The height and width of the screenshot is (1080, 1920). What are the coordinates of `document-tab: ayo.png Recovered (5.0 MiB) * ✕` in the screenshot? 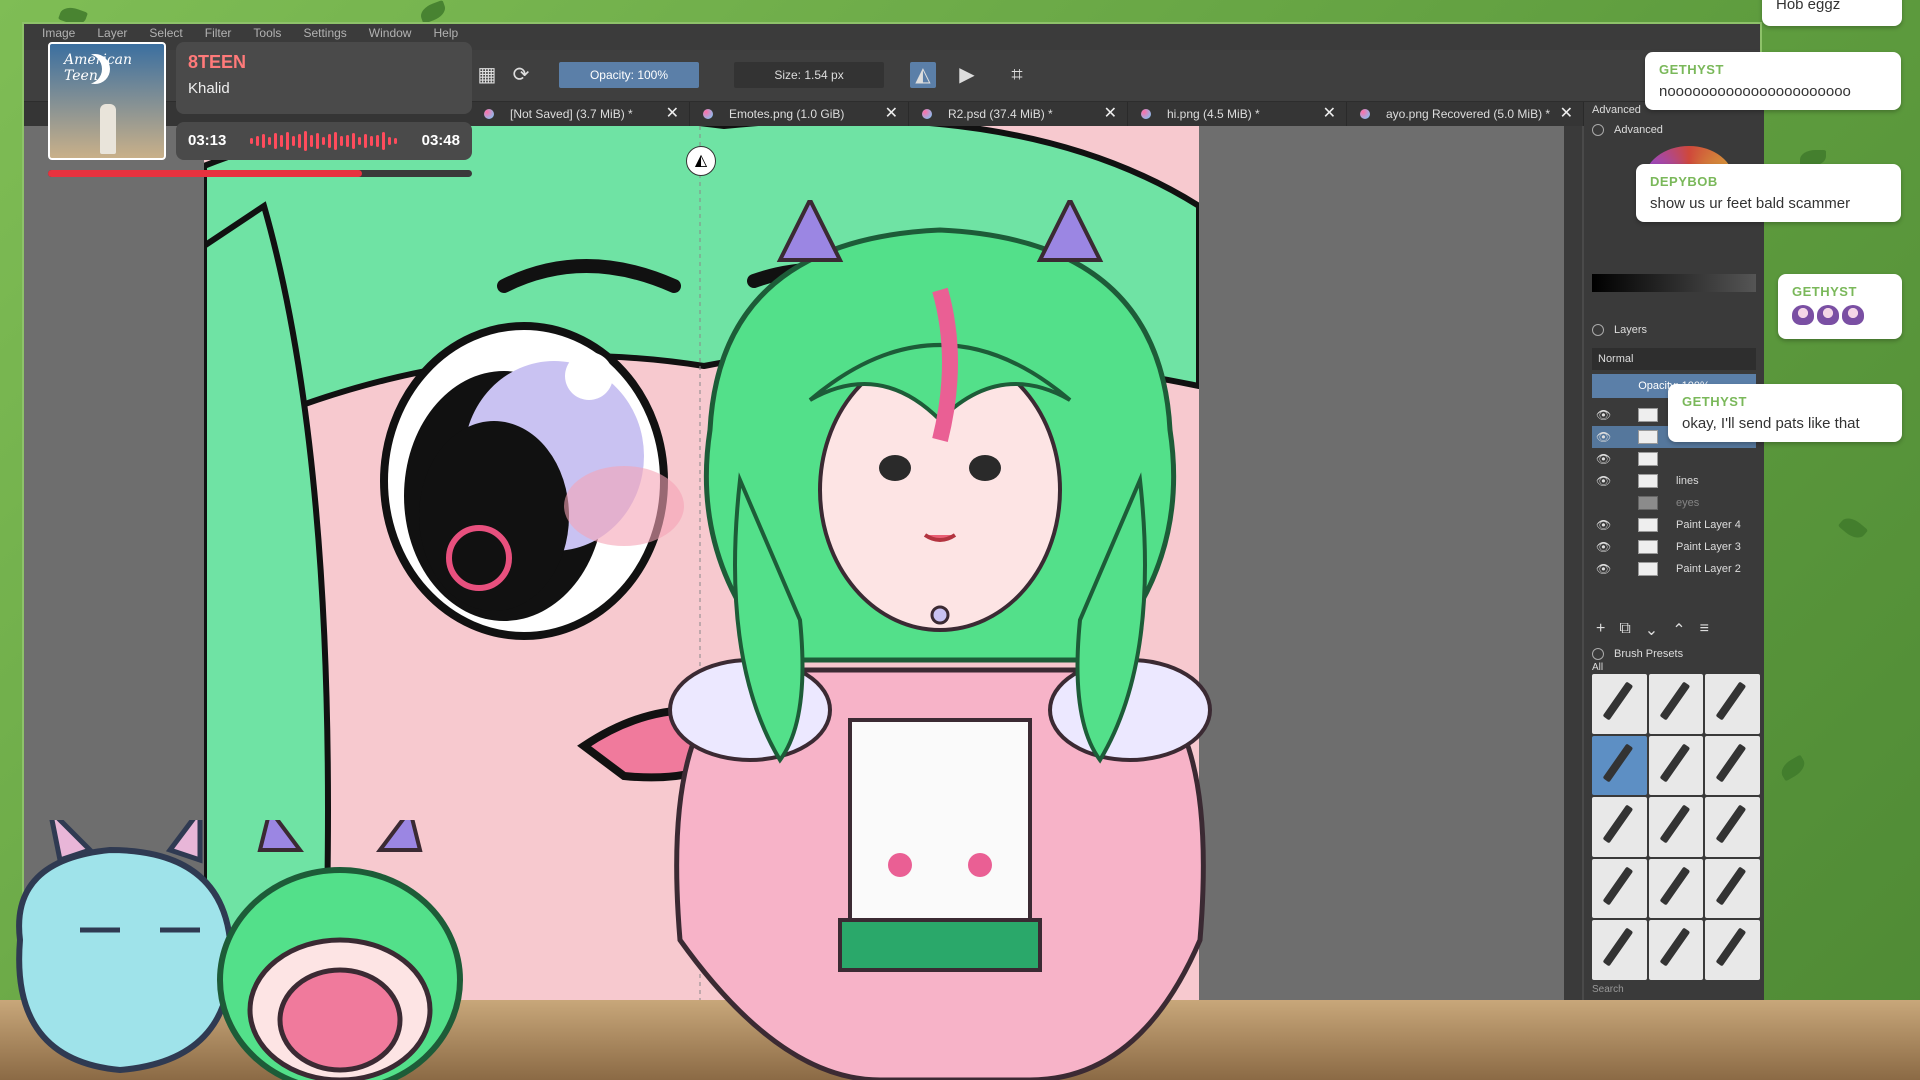 It's located at (1466, 114).